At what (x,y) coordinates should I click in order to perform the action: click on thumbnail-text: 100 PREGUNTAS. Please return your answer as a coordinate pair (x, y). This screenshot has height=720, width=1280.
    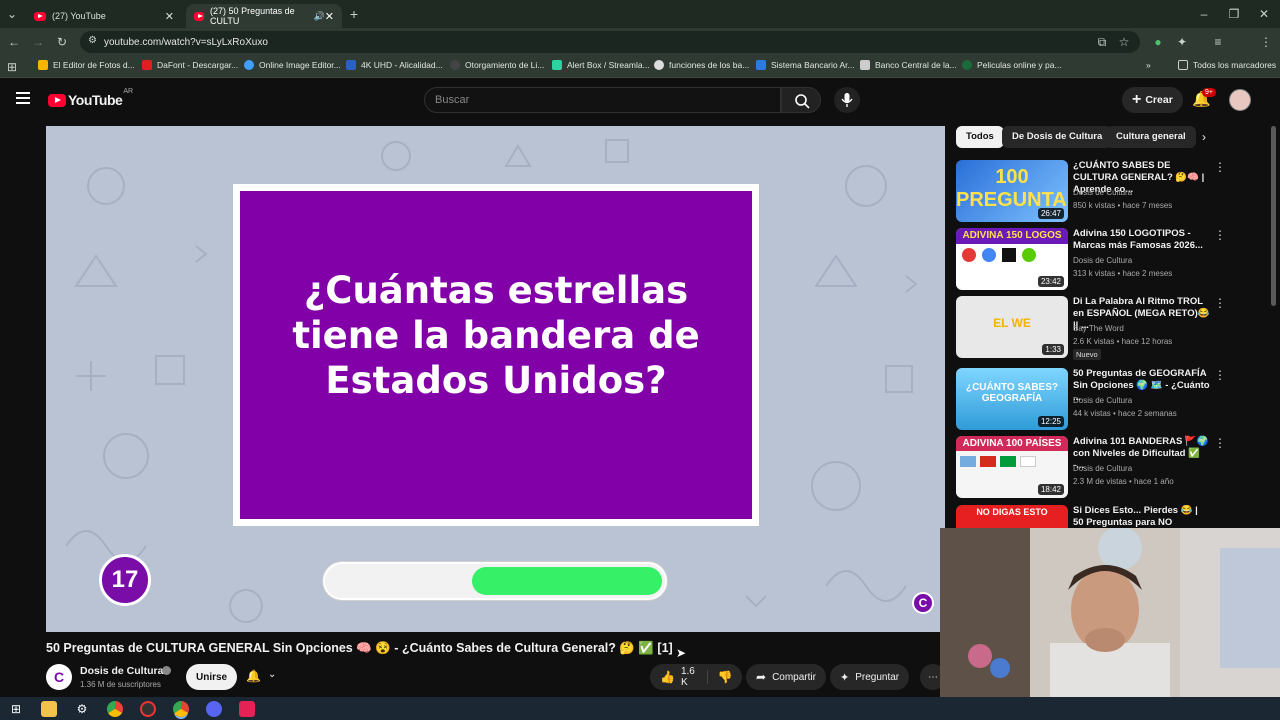
    Looking at the image, I should click on (1012, 188).